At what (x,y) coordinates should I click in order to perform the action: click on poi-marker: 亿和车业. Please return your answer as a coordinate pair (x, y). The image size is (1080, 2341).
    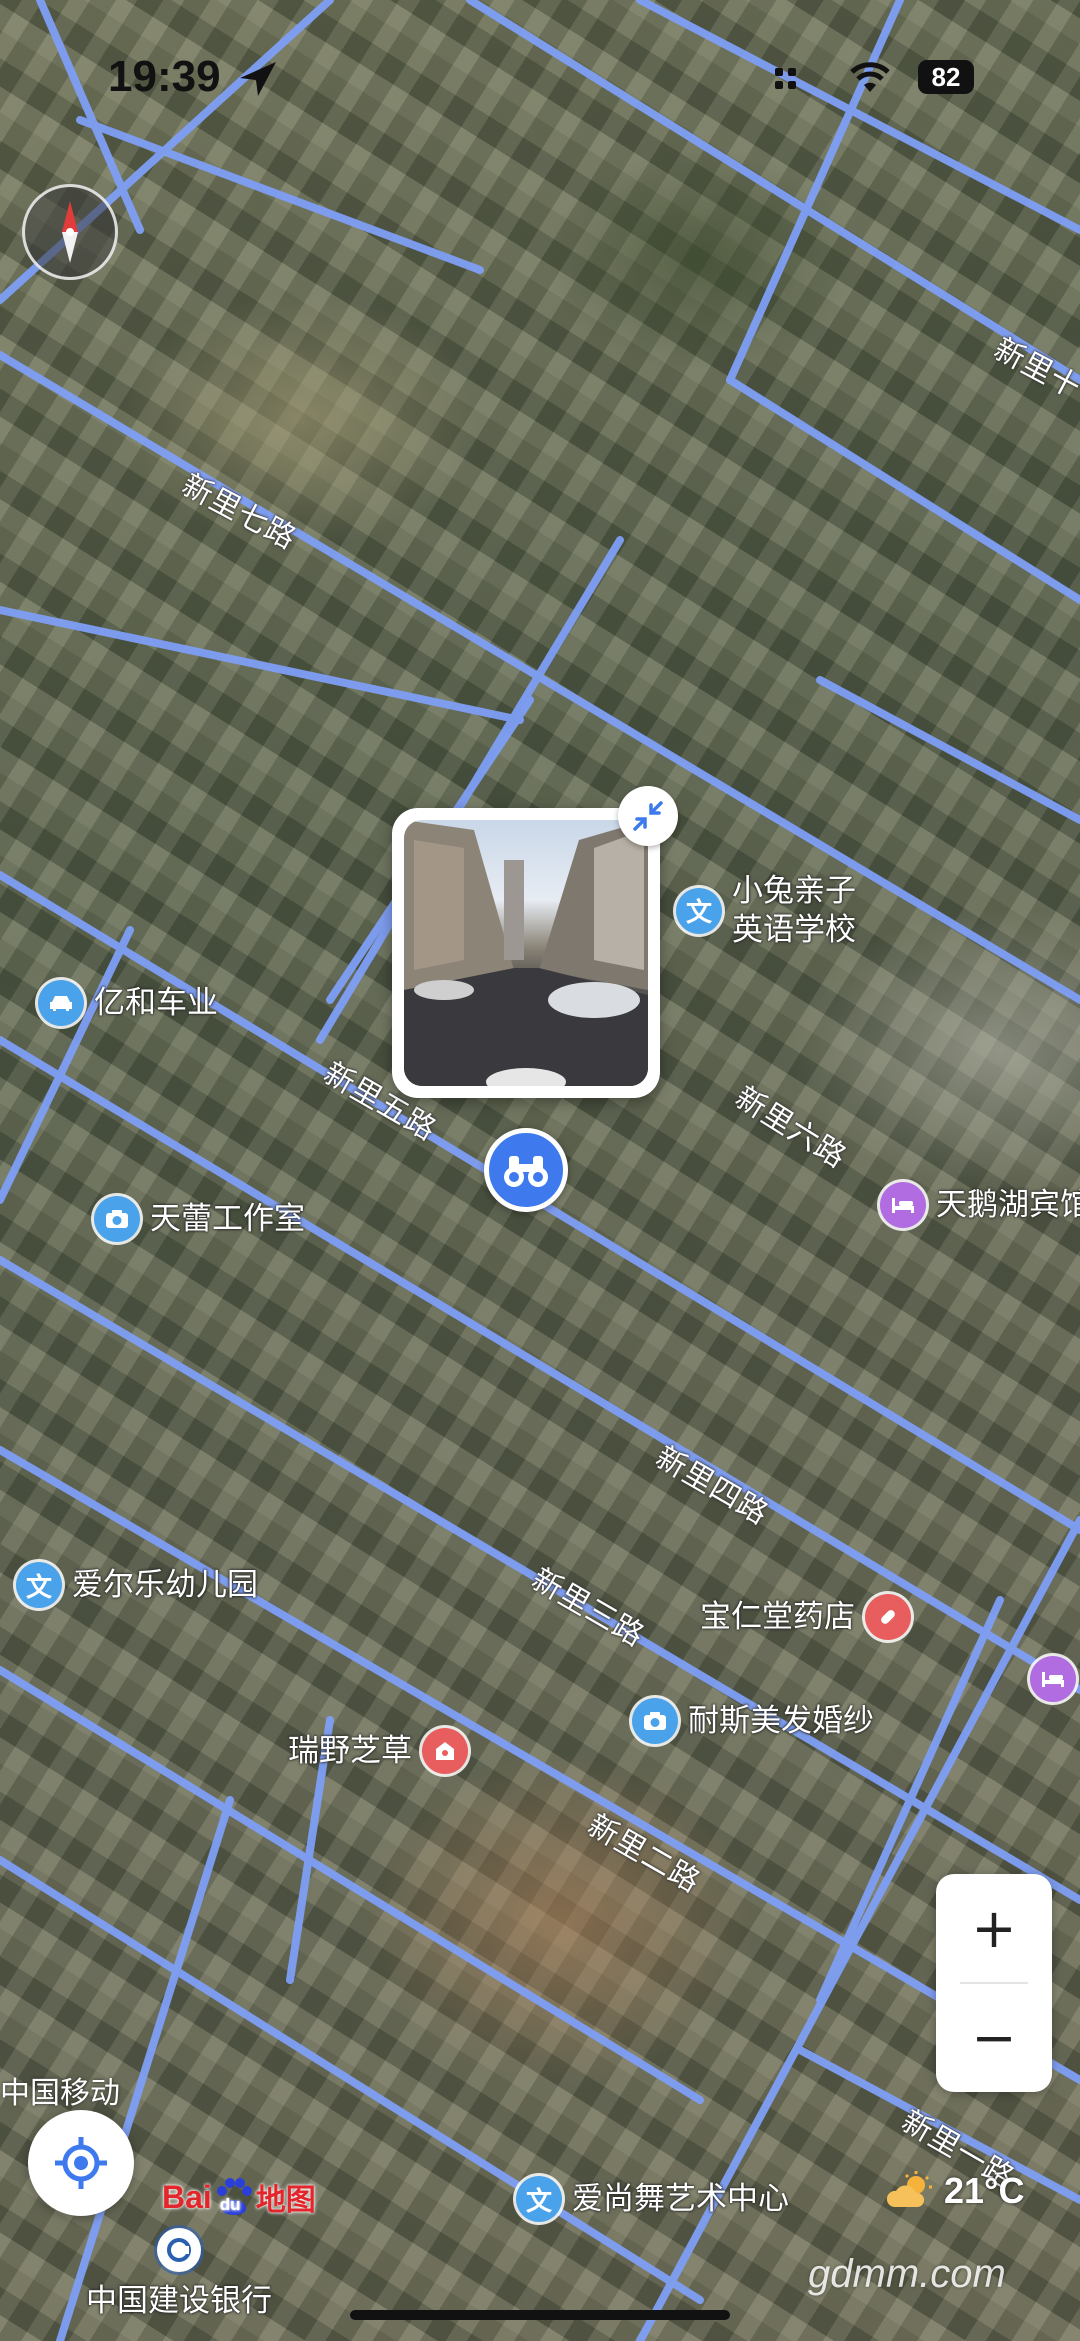
    Looking at the image, I should click on (128, 1003).